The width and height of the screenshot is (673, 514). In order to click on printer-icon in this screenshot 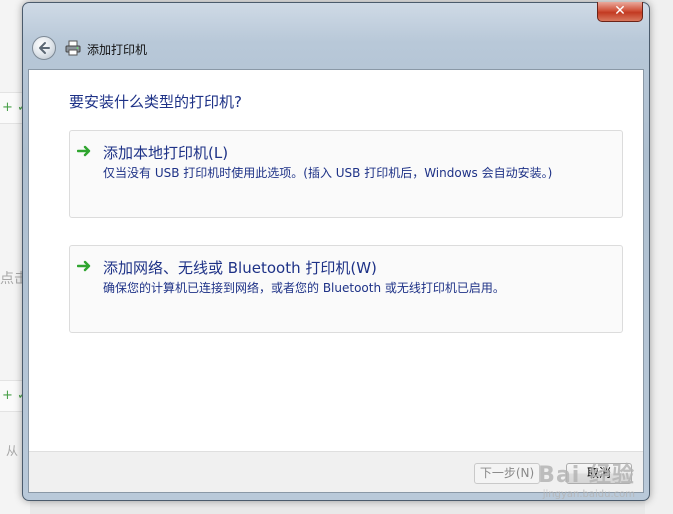, I will do `click(73, 48)`.